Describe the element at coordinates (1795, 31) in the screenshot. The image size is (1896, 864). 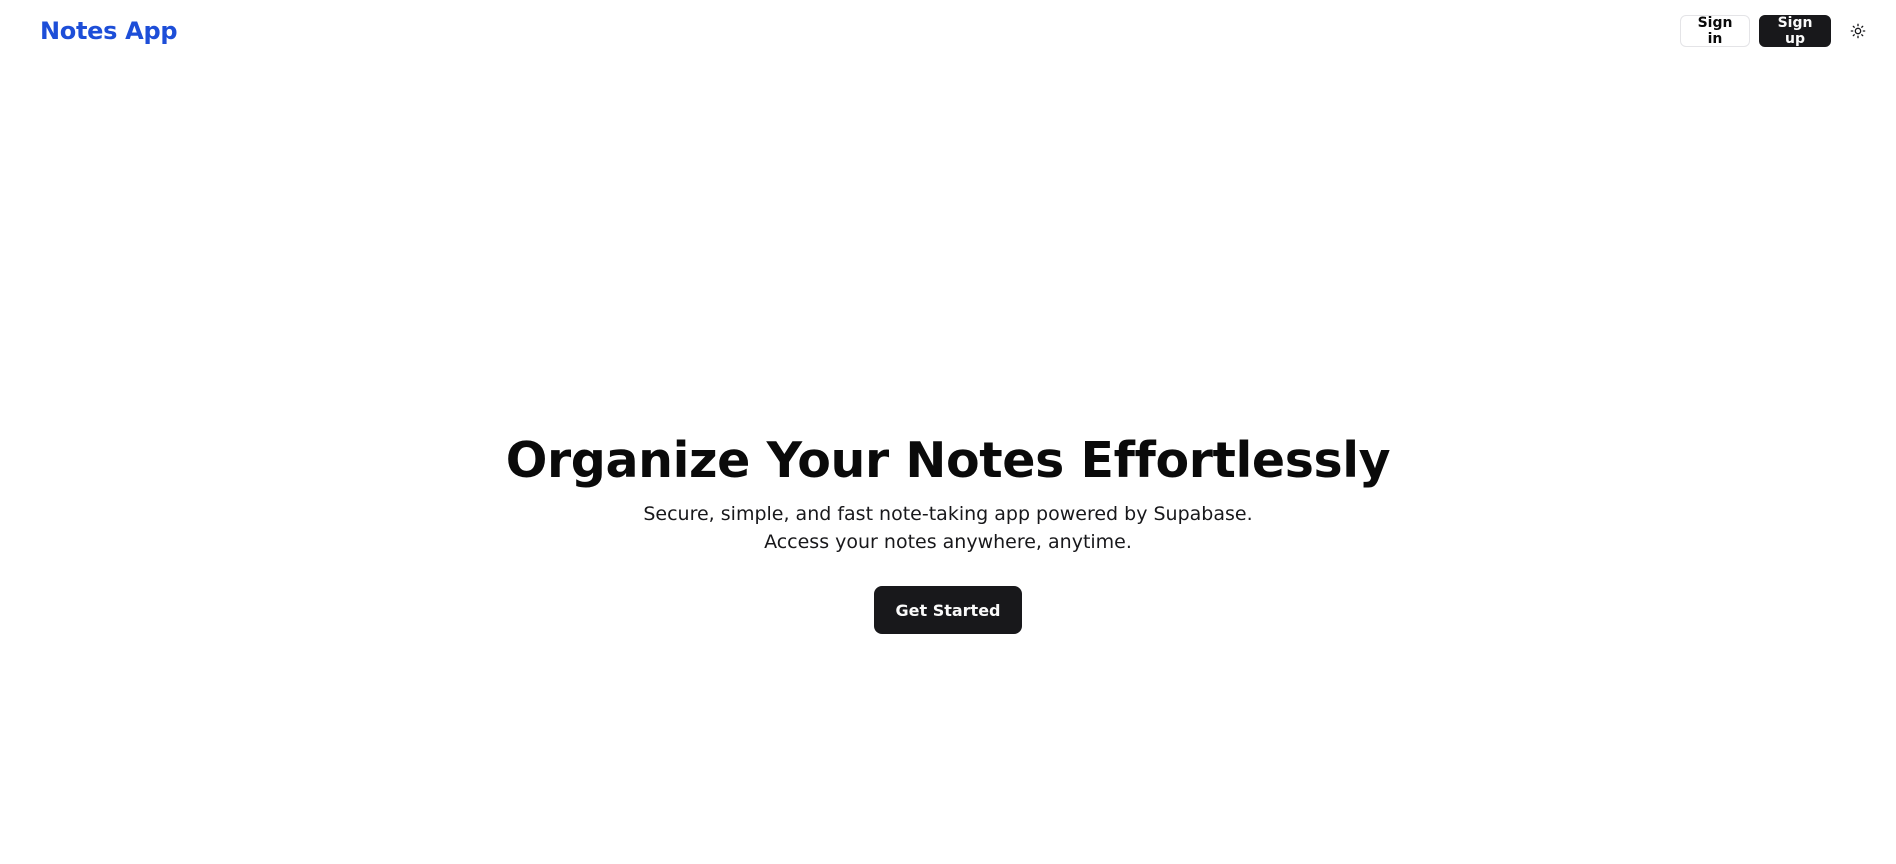
I see `sign-up-button: Sign up` at that location.